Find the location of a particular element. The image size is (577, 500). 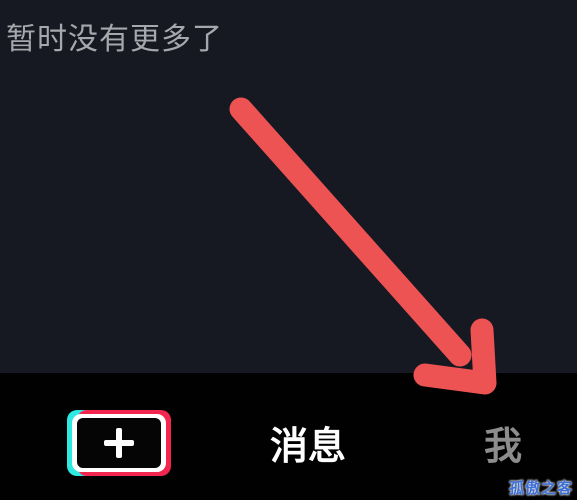

no-more-content-text: 暂时没有更多了 is located at coordinates (114, 39).